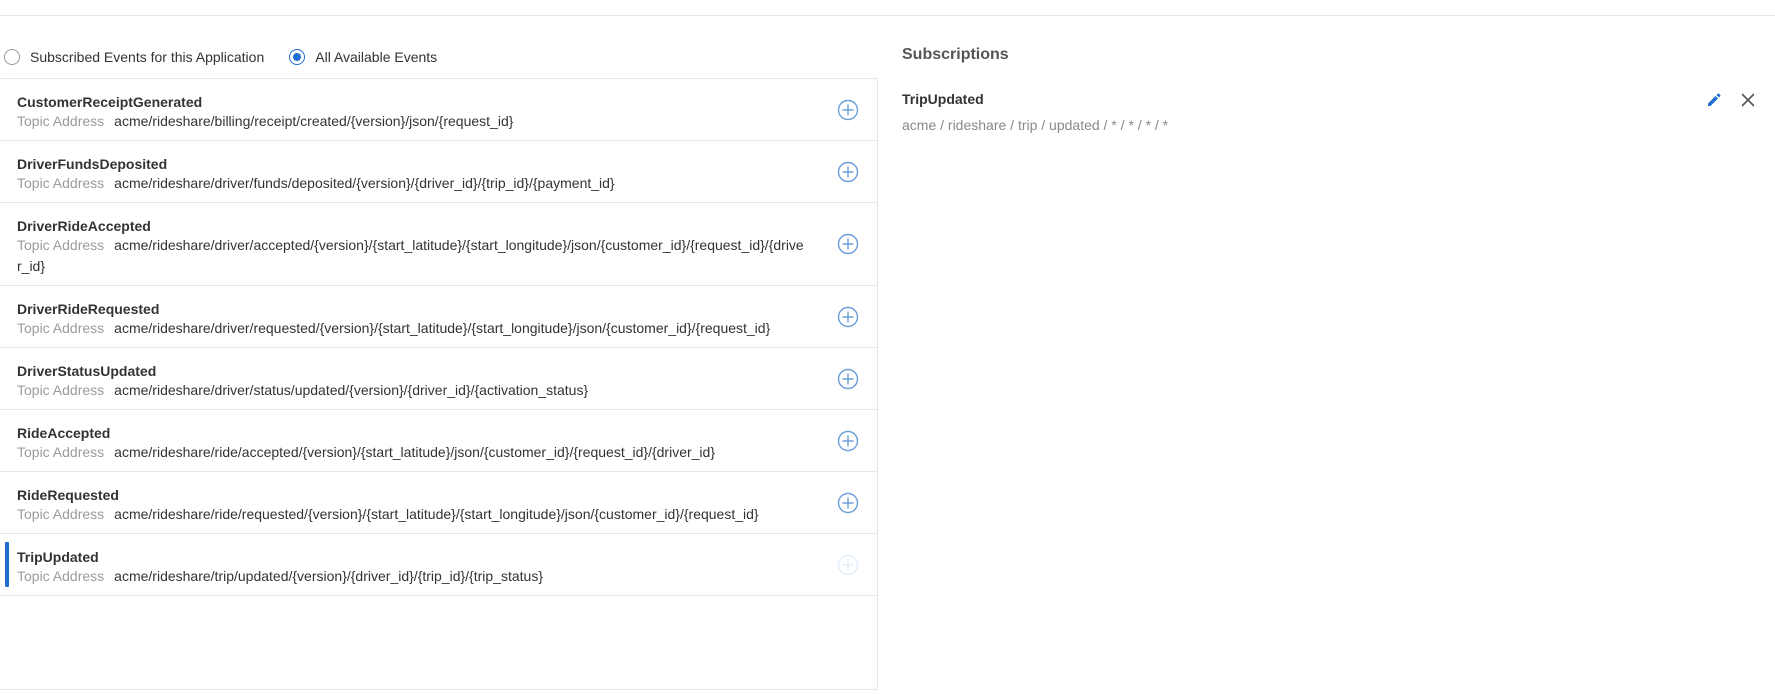  What do you see at coordinates (84, 226) in the screenshot?
I see `event-name: DriverRideAccepted` at bounding box center [84, 226].